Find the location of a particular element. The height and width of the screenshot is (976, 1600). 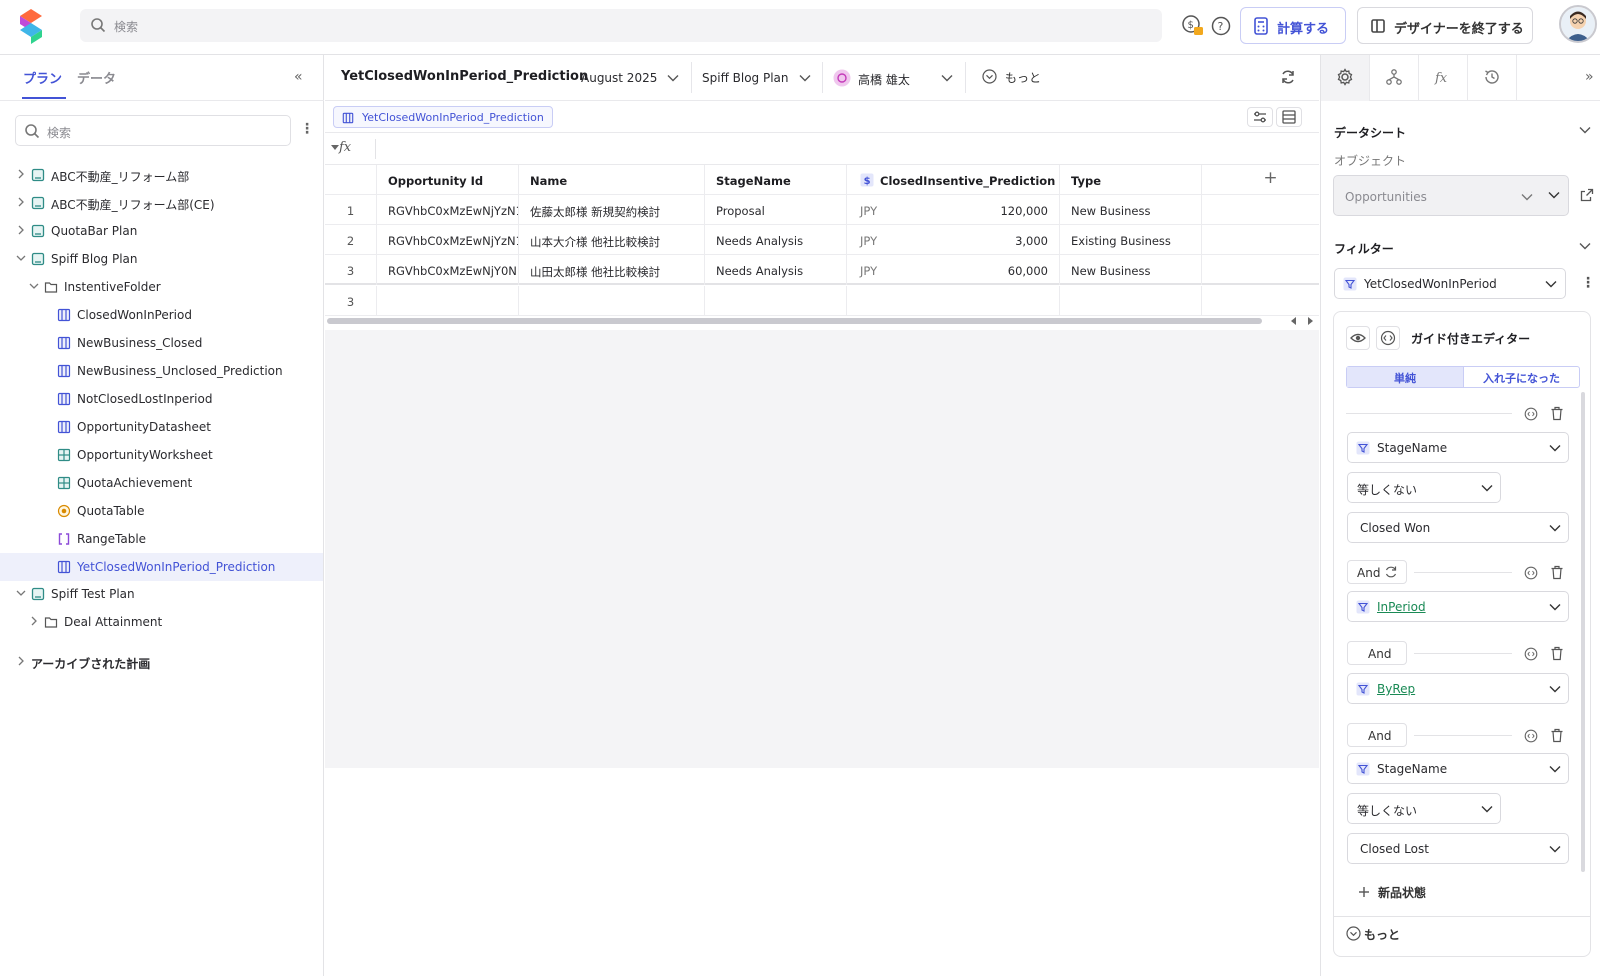

cell-type: Existing Business is located at coordinates (1131, 240).